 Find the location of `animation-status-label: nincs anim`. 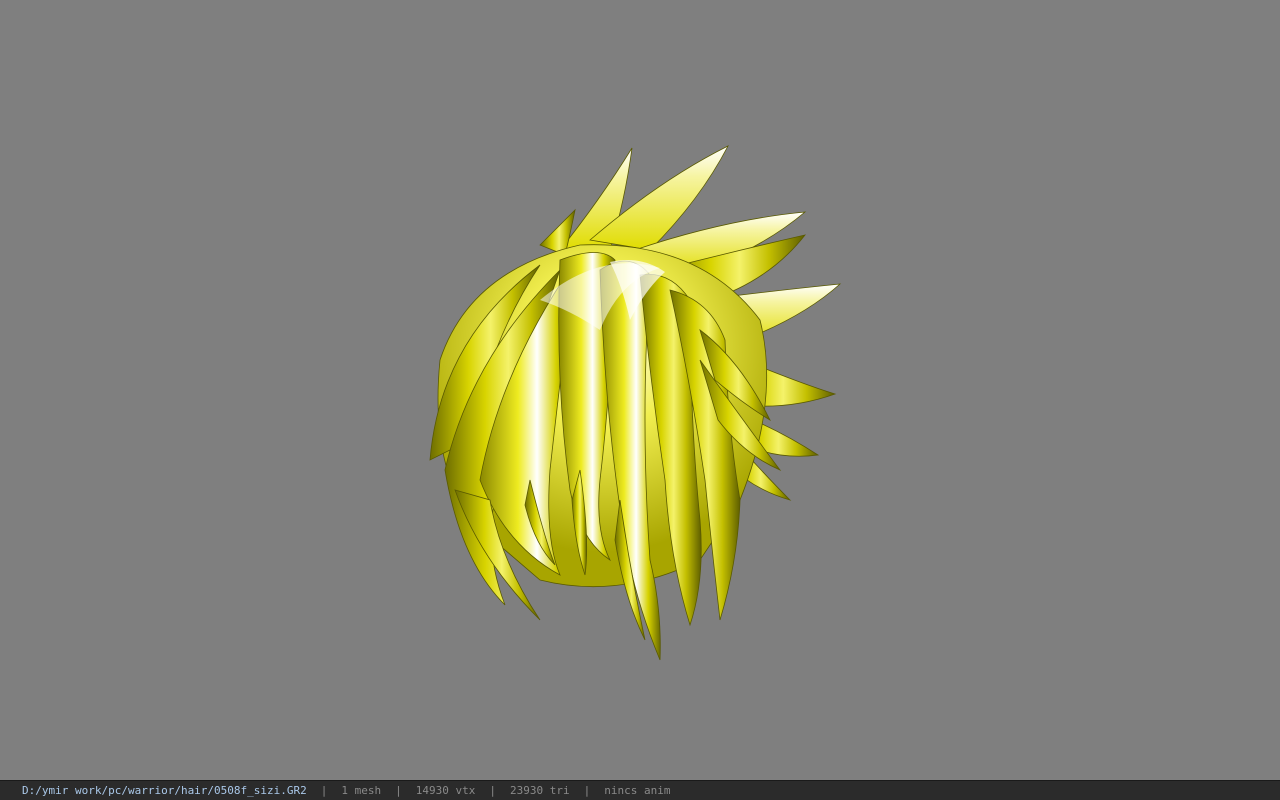

animation-status-label: nincs anim is located at coordinates (637, 790).